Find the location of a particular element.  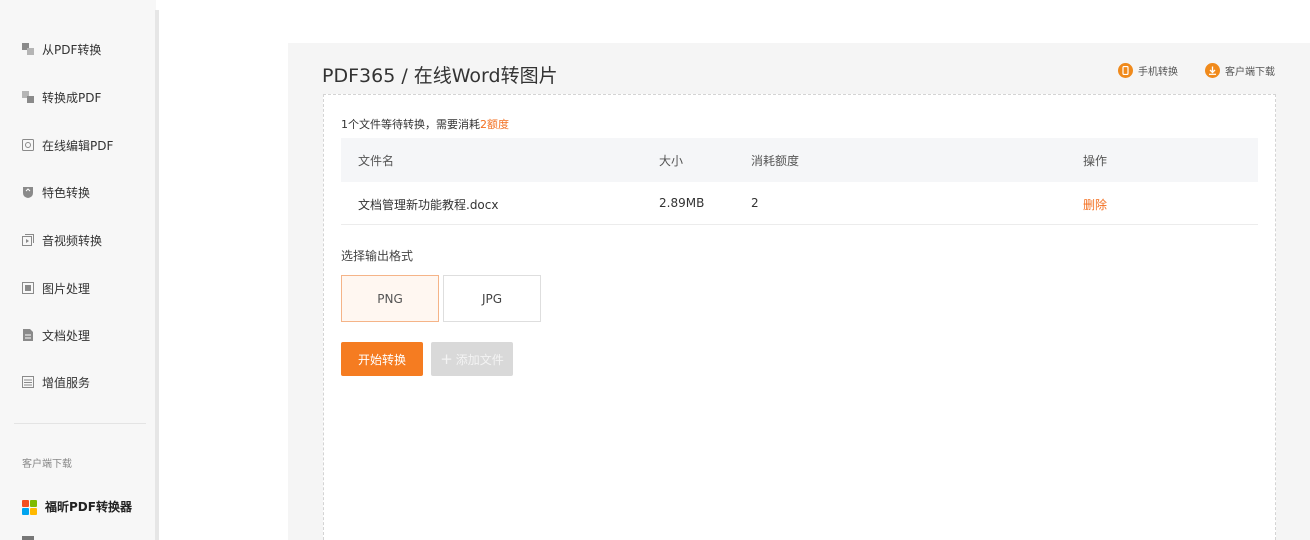

sidebar-item-label: 转换成PDF is located at coordinates (72, 97).